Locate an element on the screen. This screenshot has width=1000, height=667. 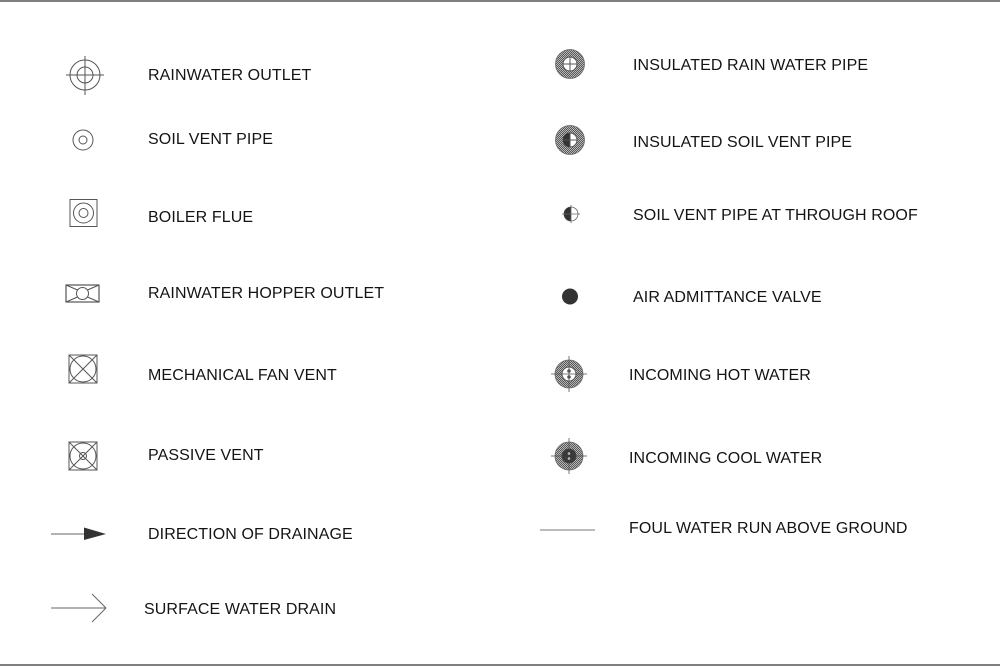
legend-label-rainwater-outlet: RAINWATER OUTLET is located at coordinates (230, 75).